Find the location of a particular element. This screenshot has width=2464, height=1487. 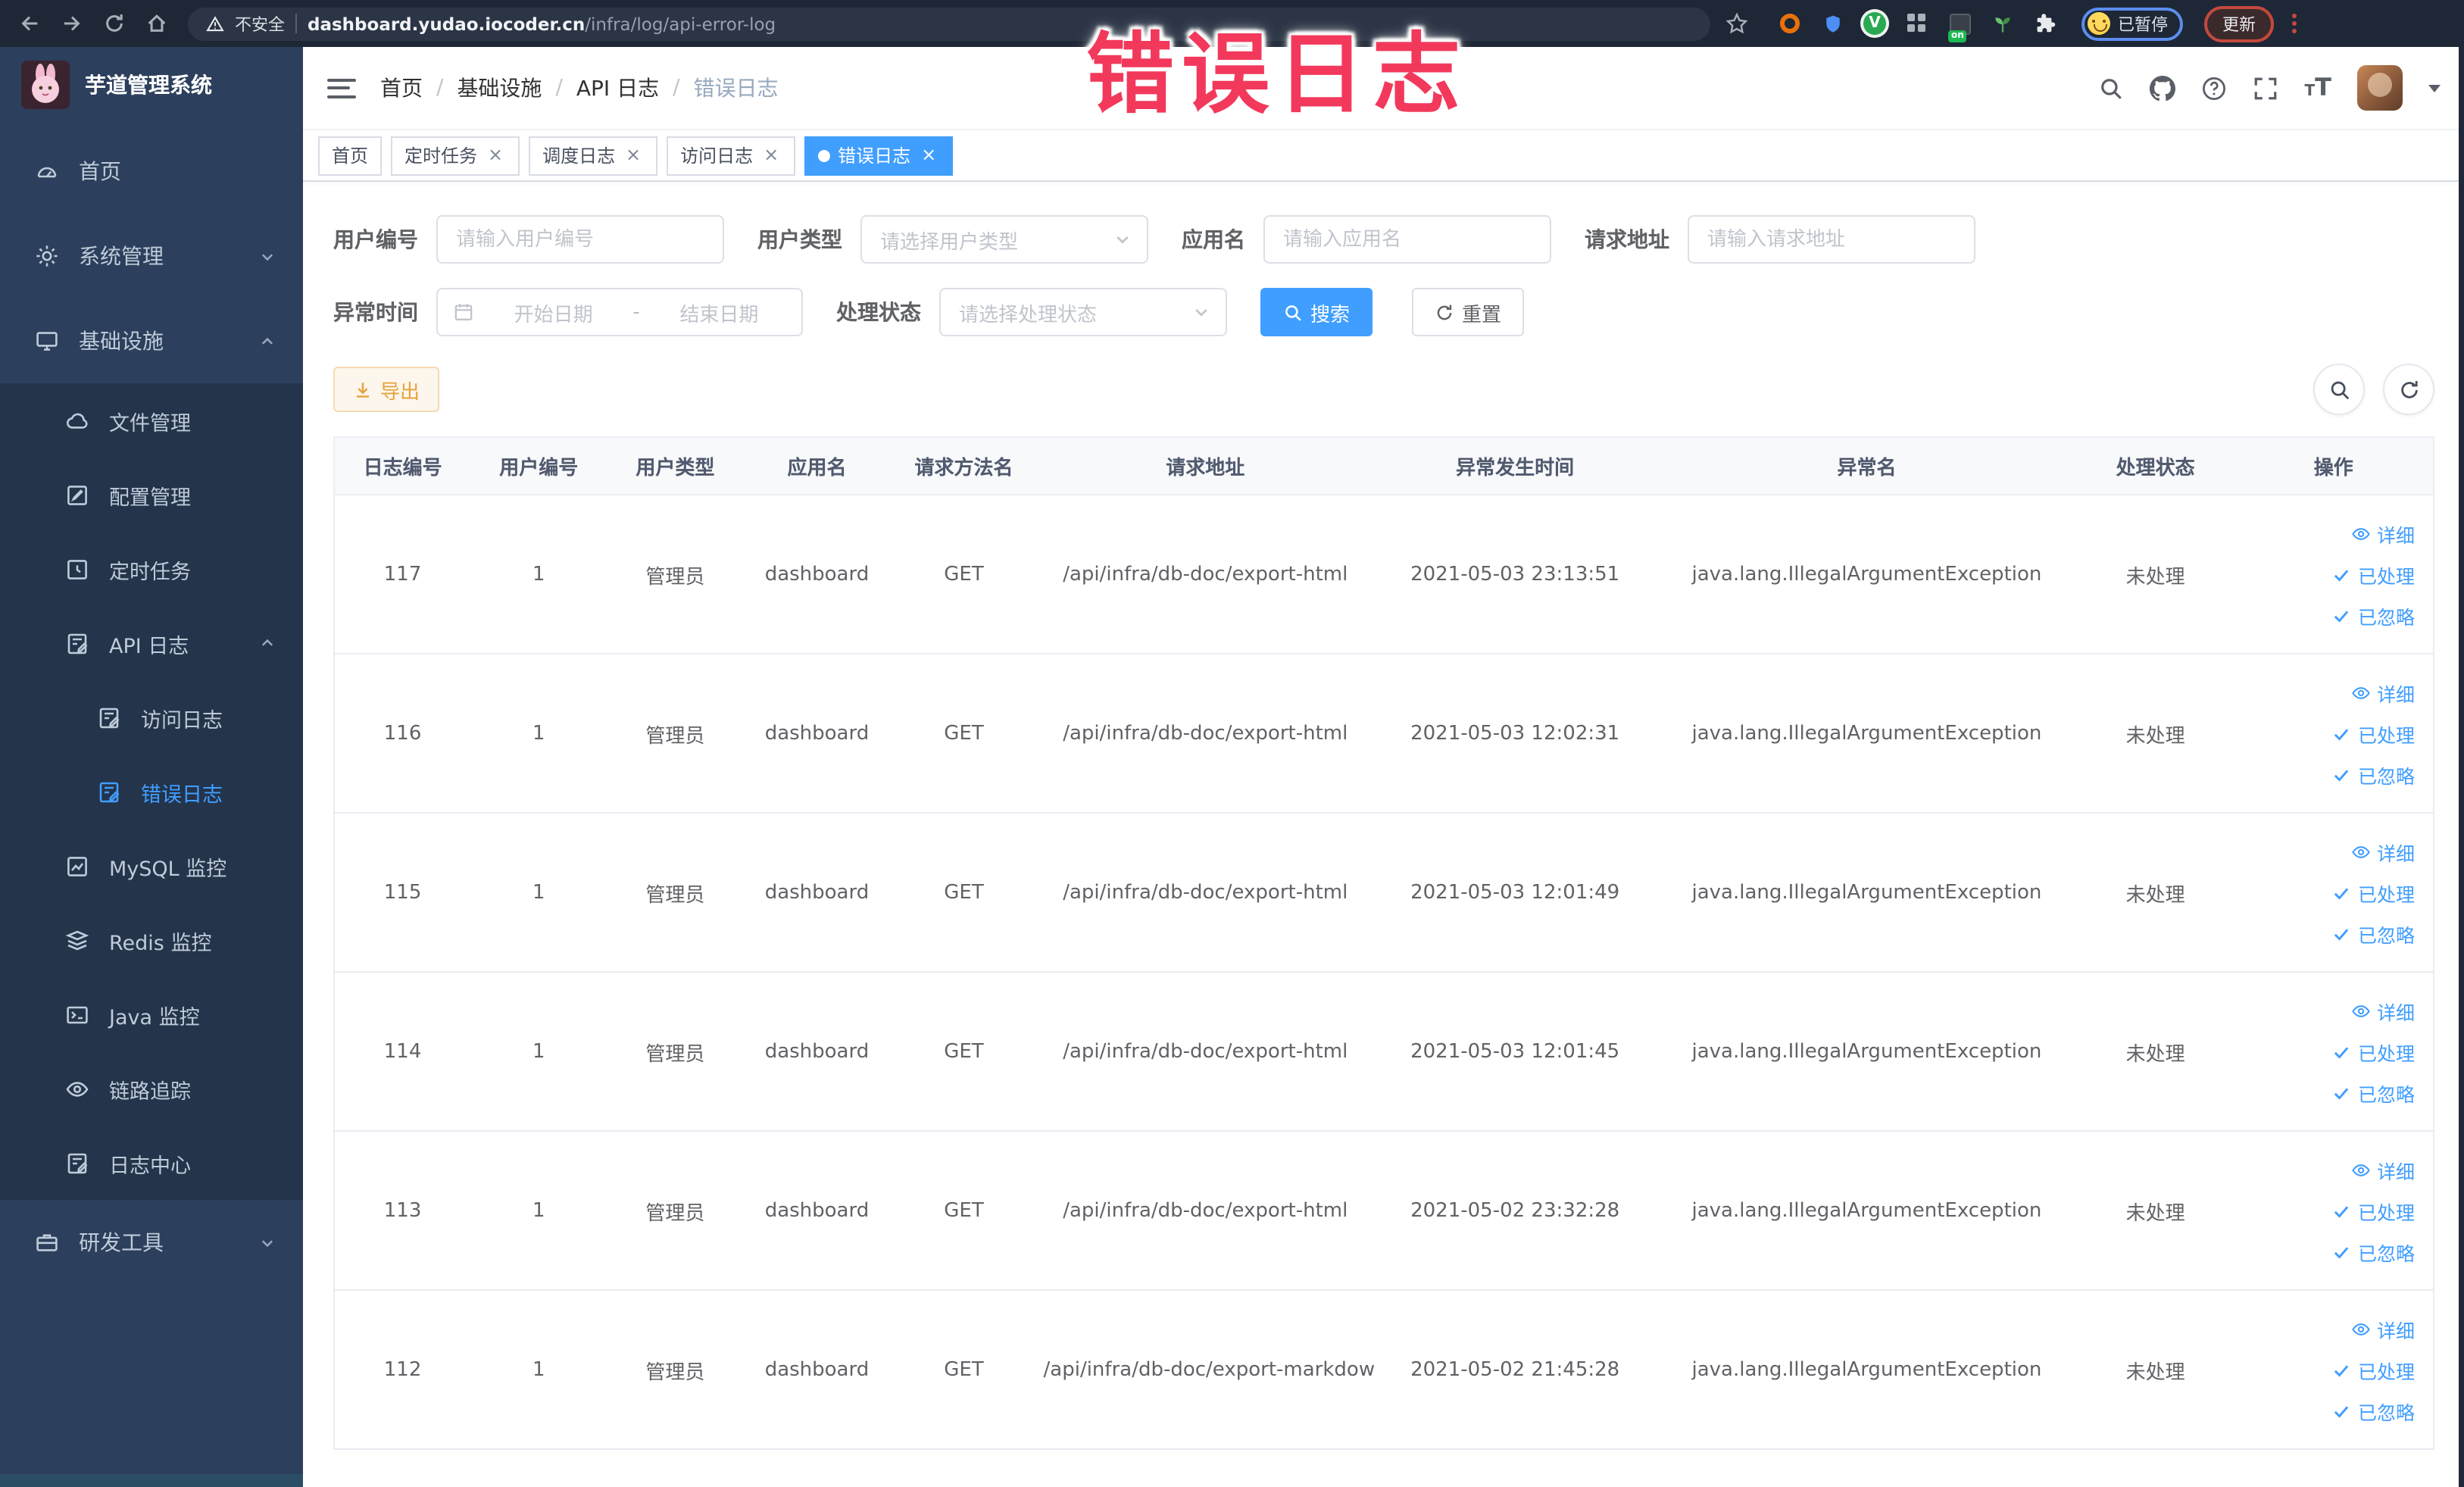

breadcrumb-infrastructure: 基础设施 is located at coordinates (499, 88).